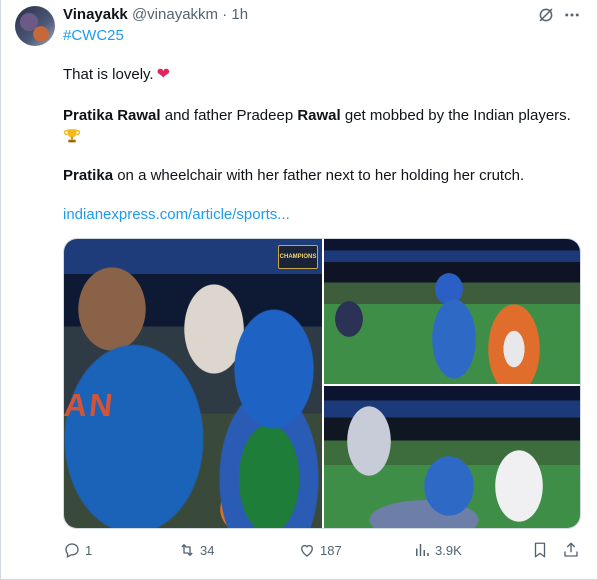 The height and width of the screenshot is (580, 598). I want to click on author-avatar, so click(35, 26).